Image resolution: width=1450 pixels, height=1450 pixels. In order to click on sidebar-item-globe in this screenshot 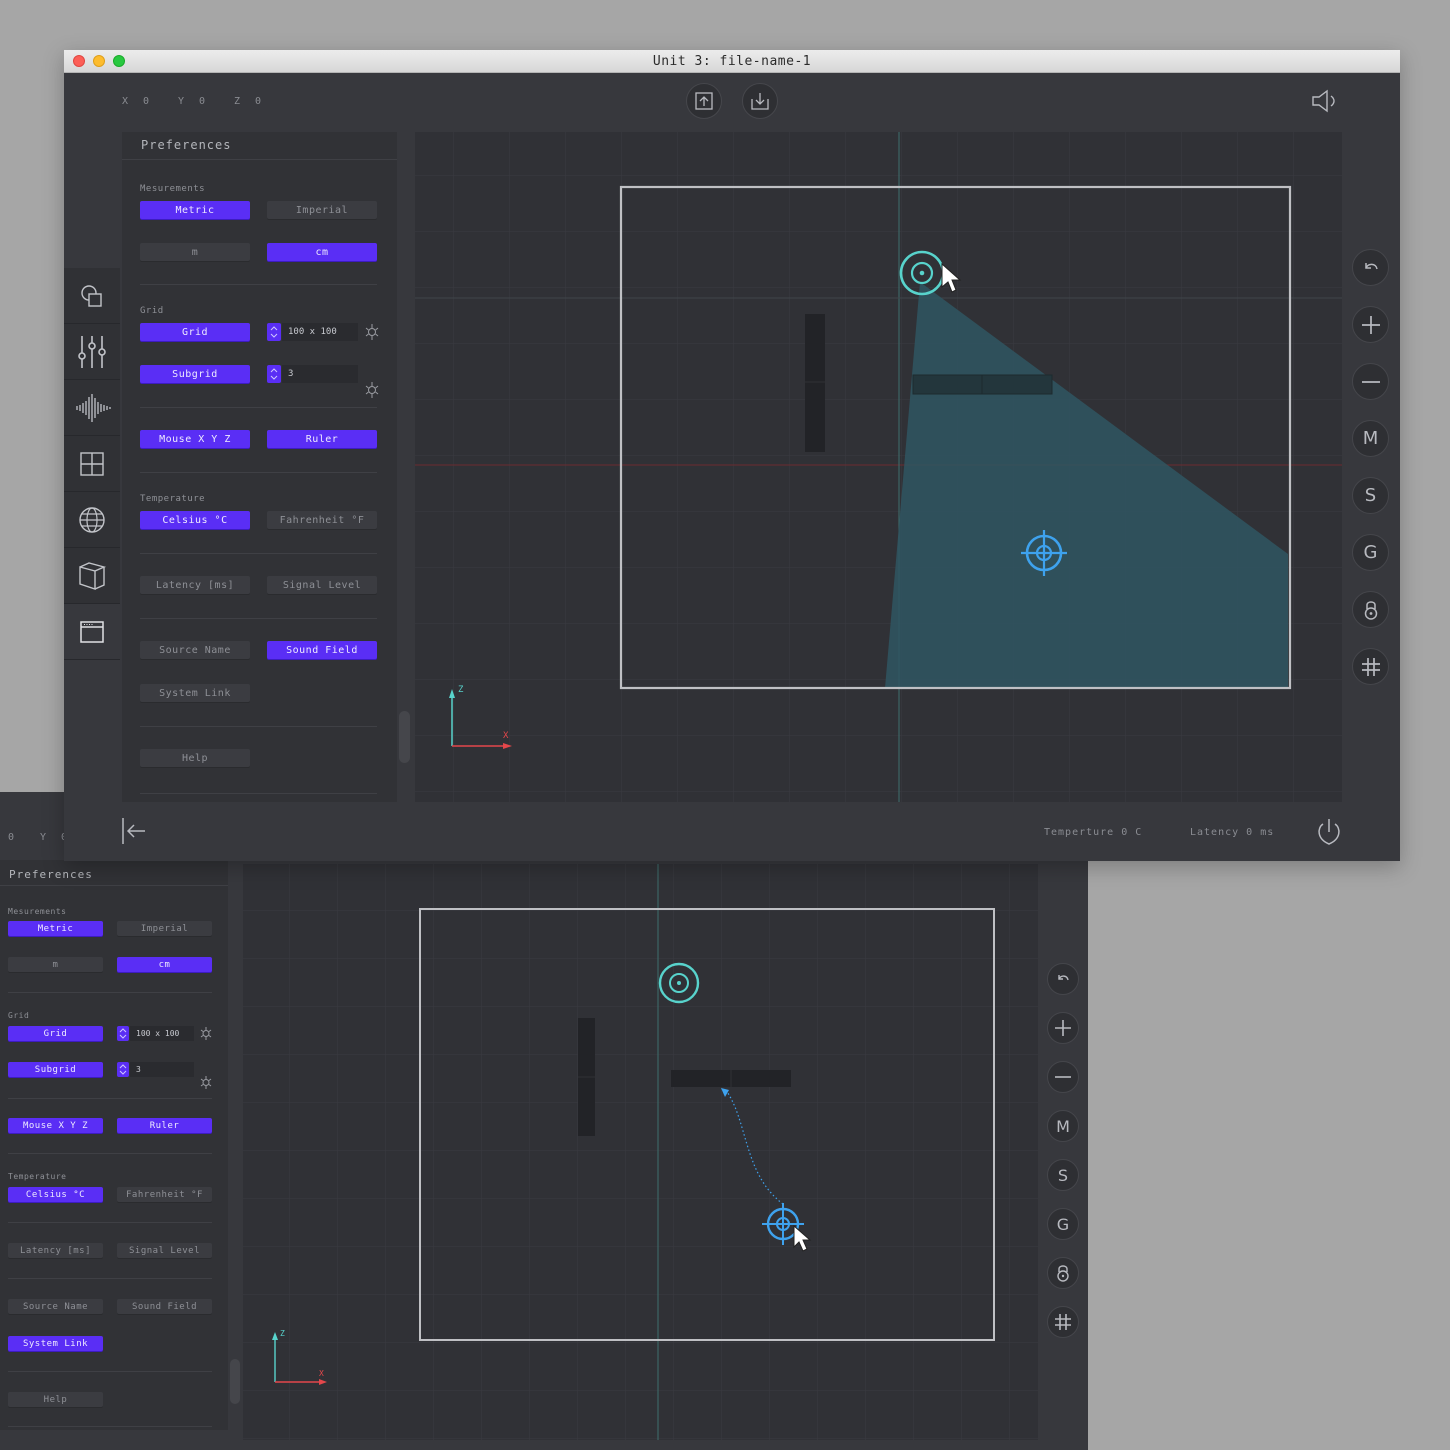, I will do `click(92, 520)`.